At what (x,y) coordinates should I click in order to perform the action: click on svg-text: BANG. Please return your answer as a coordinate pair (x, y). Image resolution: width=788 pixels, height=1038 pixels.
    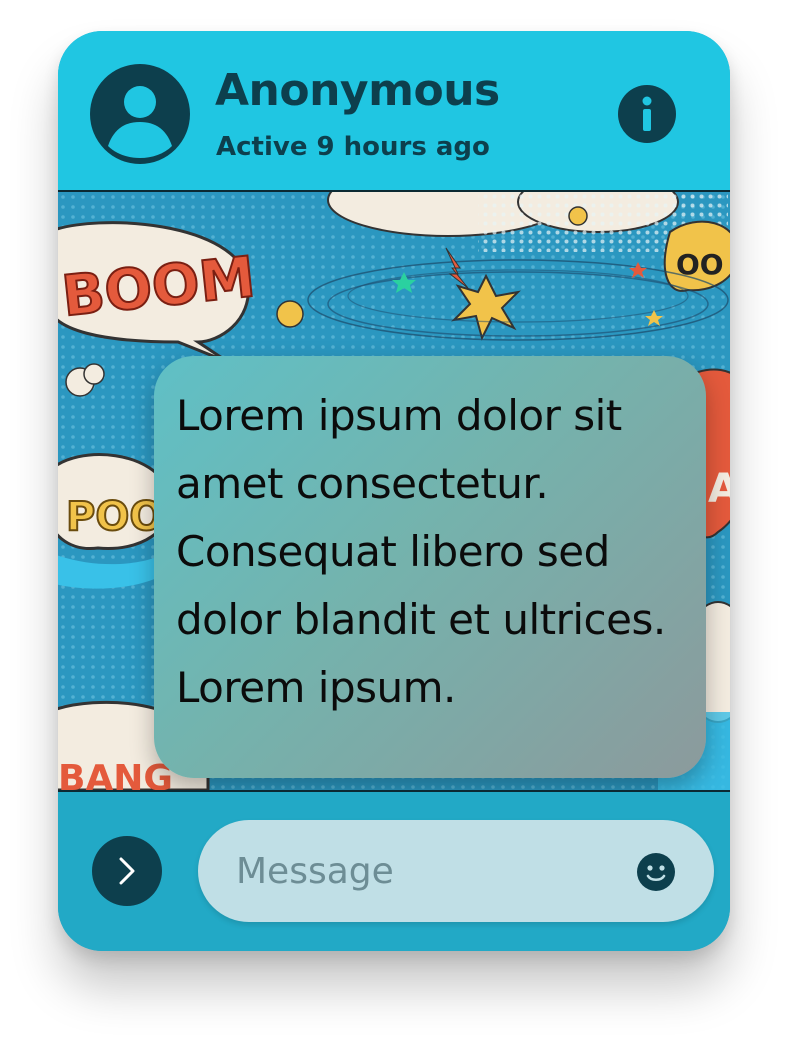
    Looking at the image, I should click on (115, 774).